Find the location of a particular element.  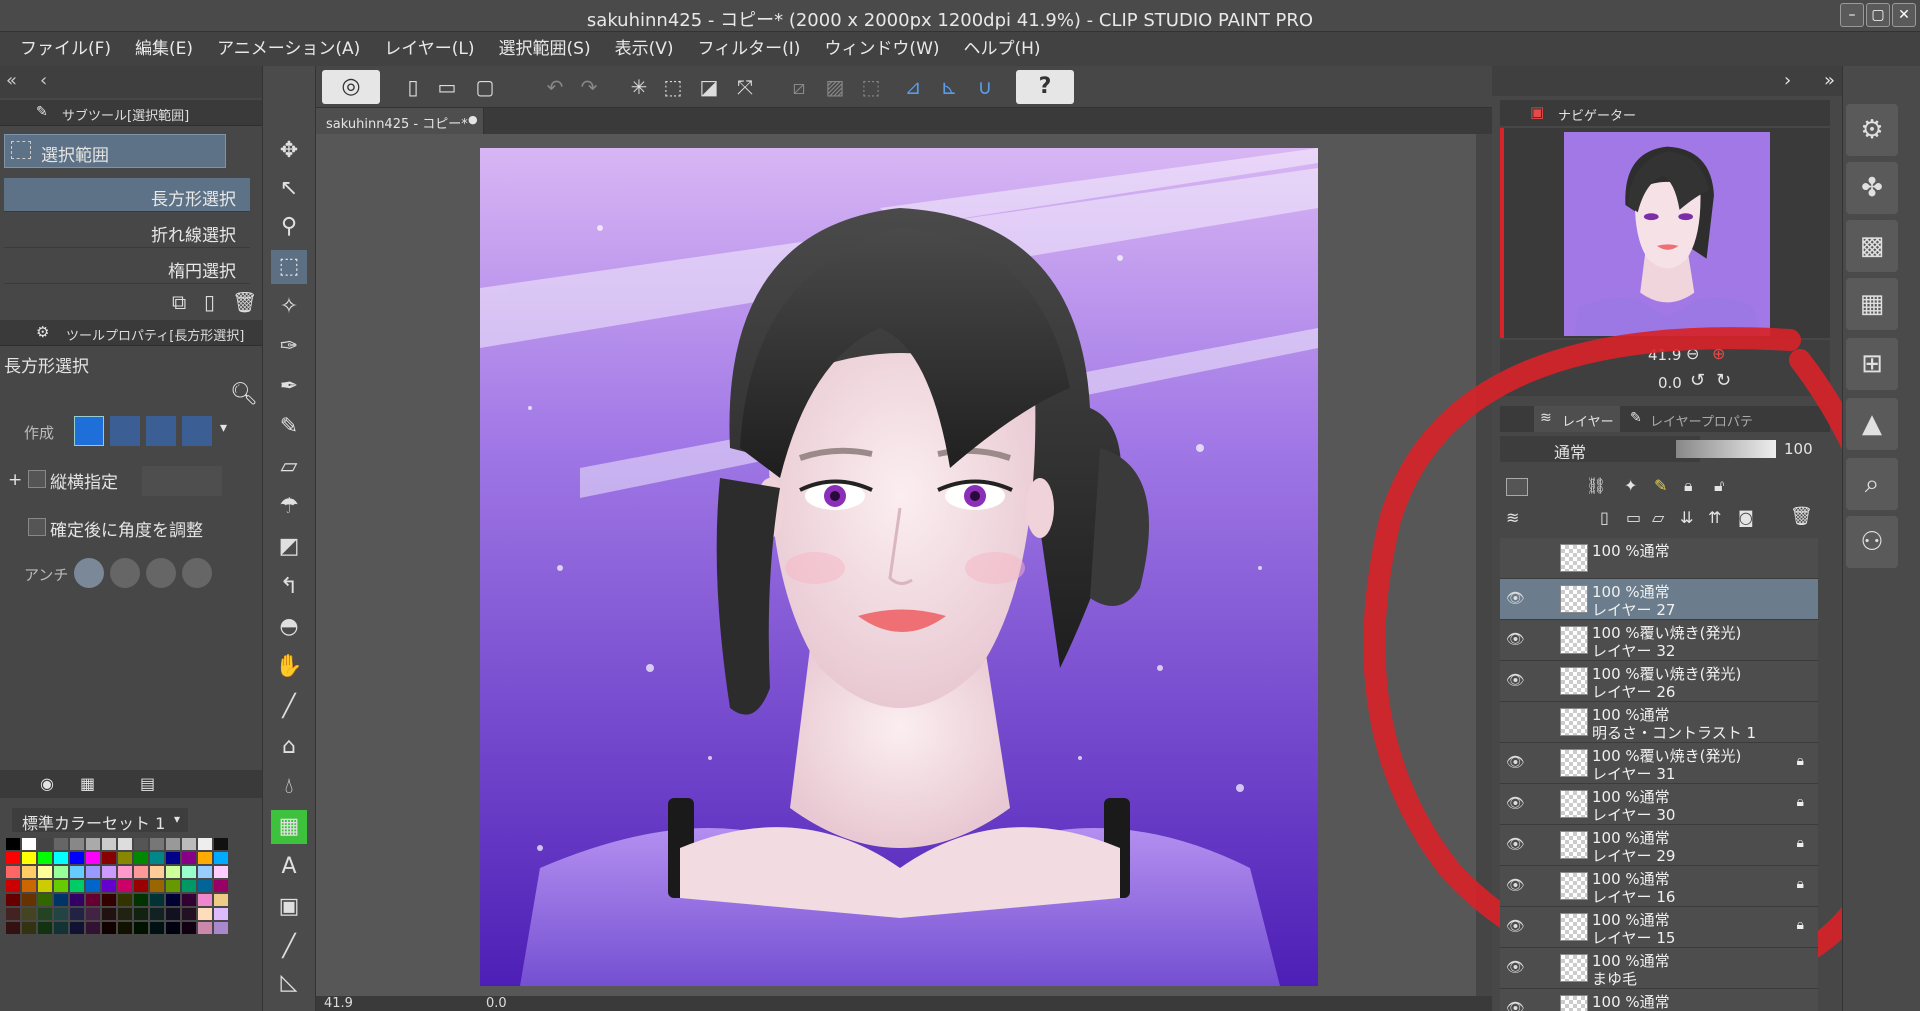

drop-tool-icon: 💧︎ is located at coordinates (289, 787).